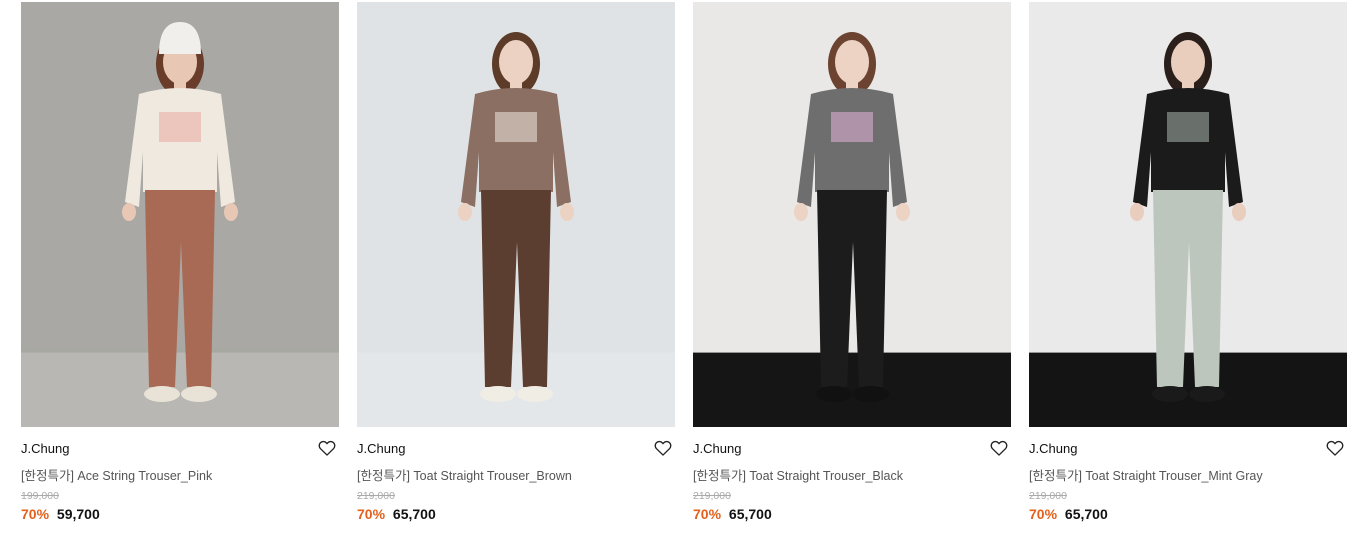 The width and height of the screenshot is (1358, 535). What do you see at coordinates (78, 514) in the screenshot?
I see `sale-price: 59,700` at bounding box center [78, 514].